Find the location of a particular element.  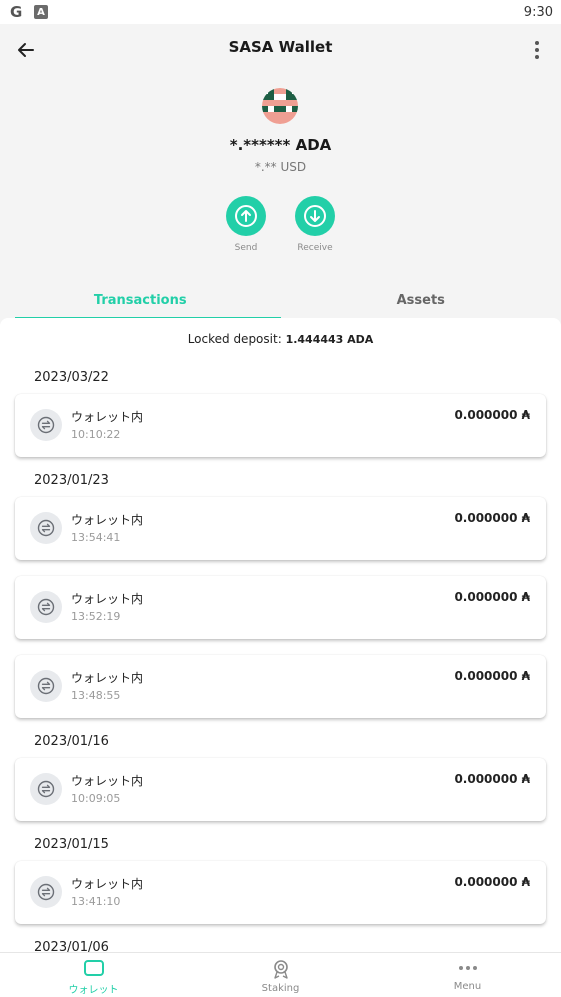

tab-assets: Assets is located at coordinates (421, 300).